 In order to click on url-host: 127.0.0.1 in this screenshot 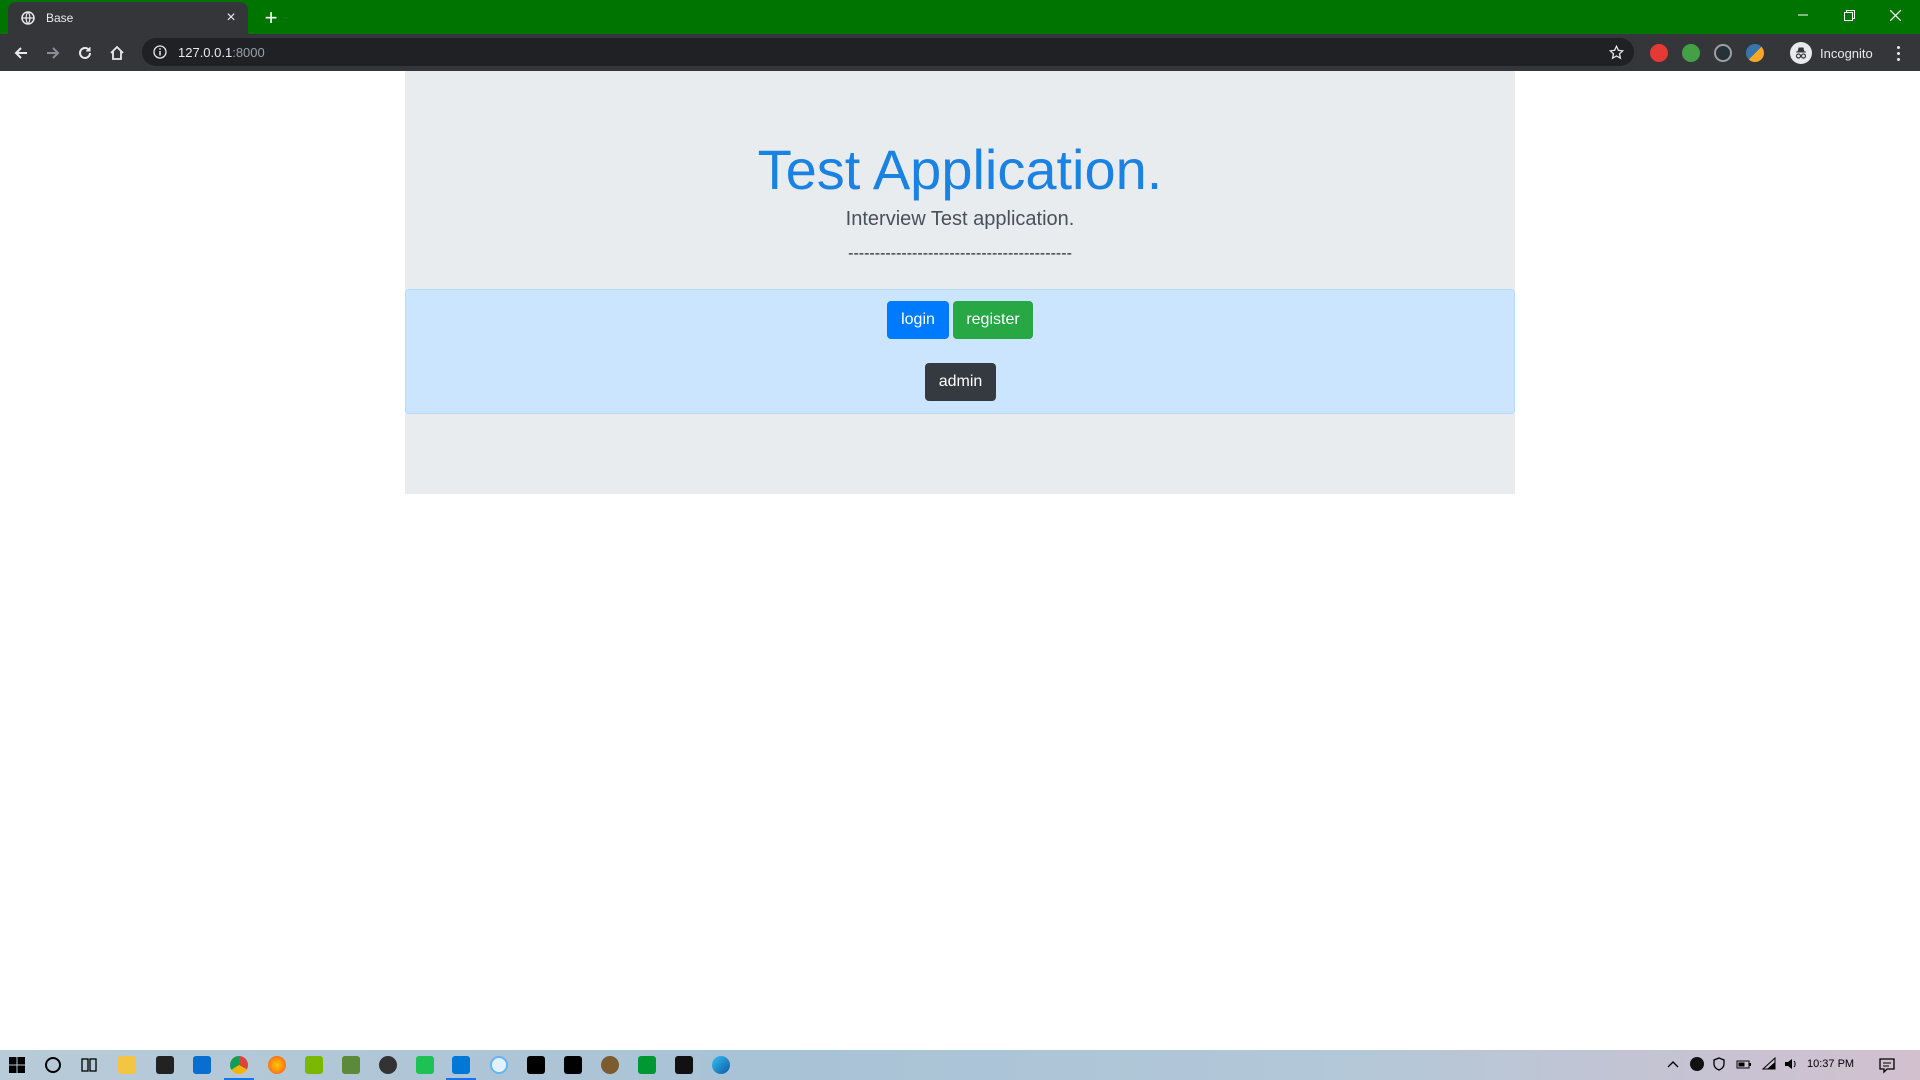, I will do `click(205, 52)`.